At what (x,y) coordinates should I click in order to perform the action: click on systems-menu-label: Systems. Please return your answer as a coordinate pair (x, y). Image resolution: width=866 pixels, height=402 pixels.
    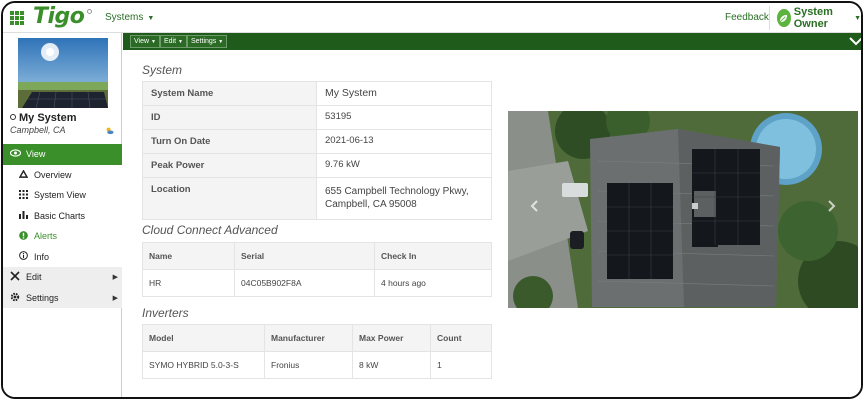
    Looking at the image, I should click on (124, 17).